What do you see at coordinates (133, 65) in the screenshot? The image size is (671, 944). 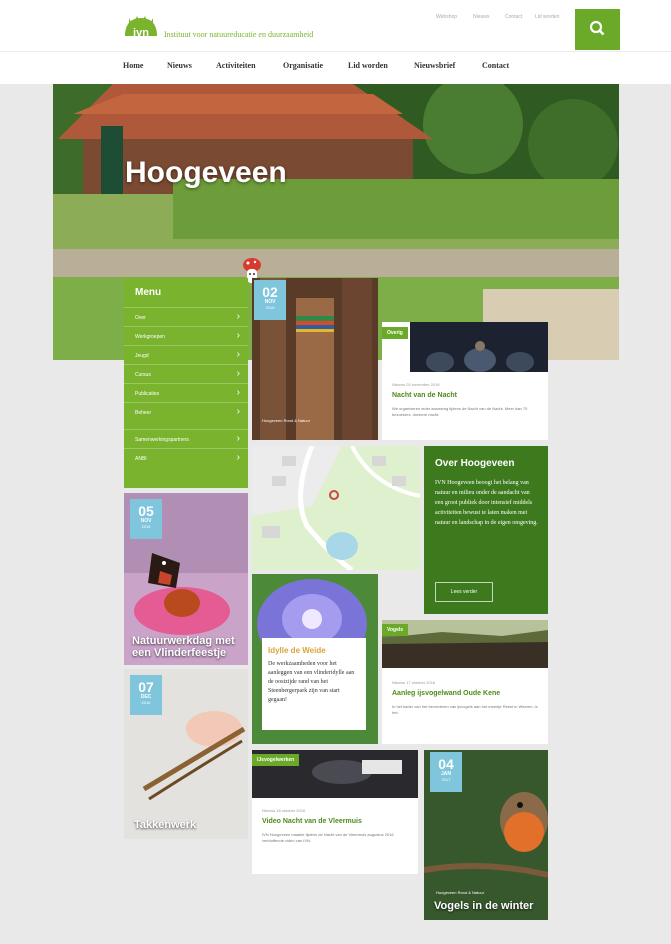 I see `nav-home: Home` at bounding box center [133, 65].